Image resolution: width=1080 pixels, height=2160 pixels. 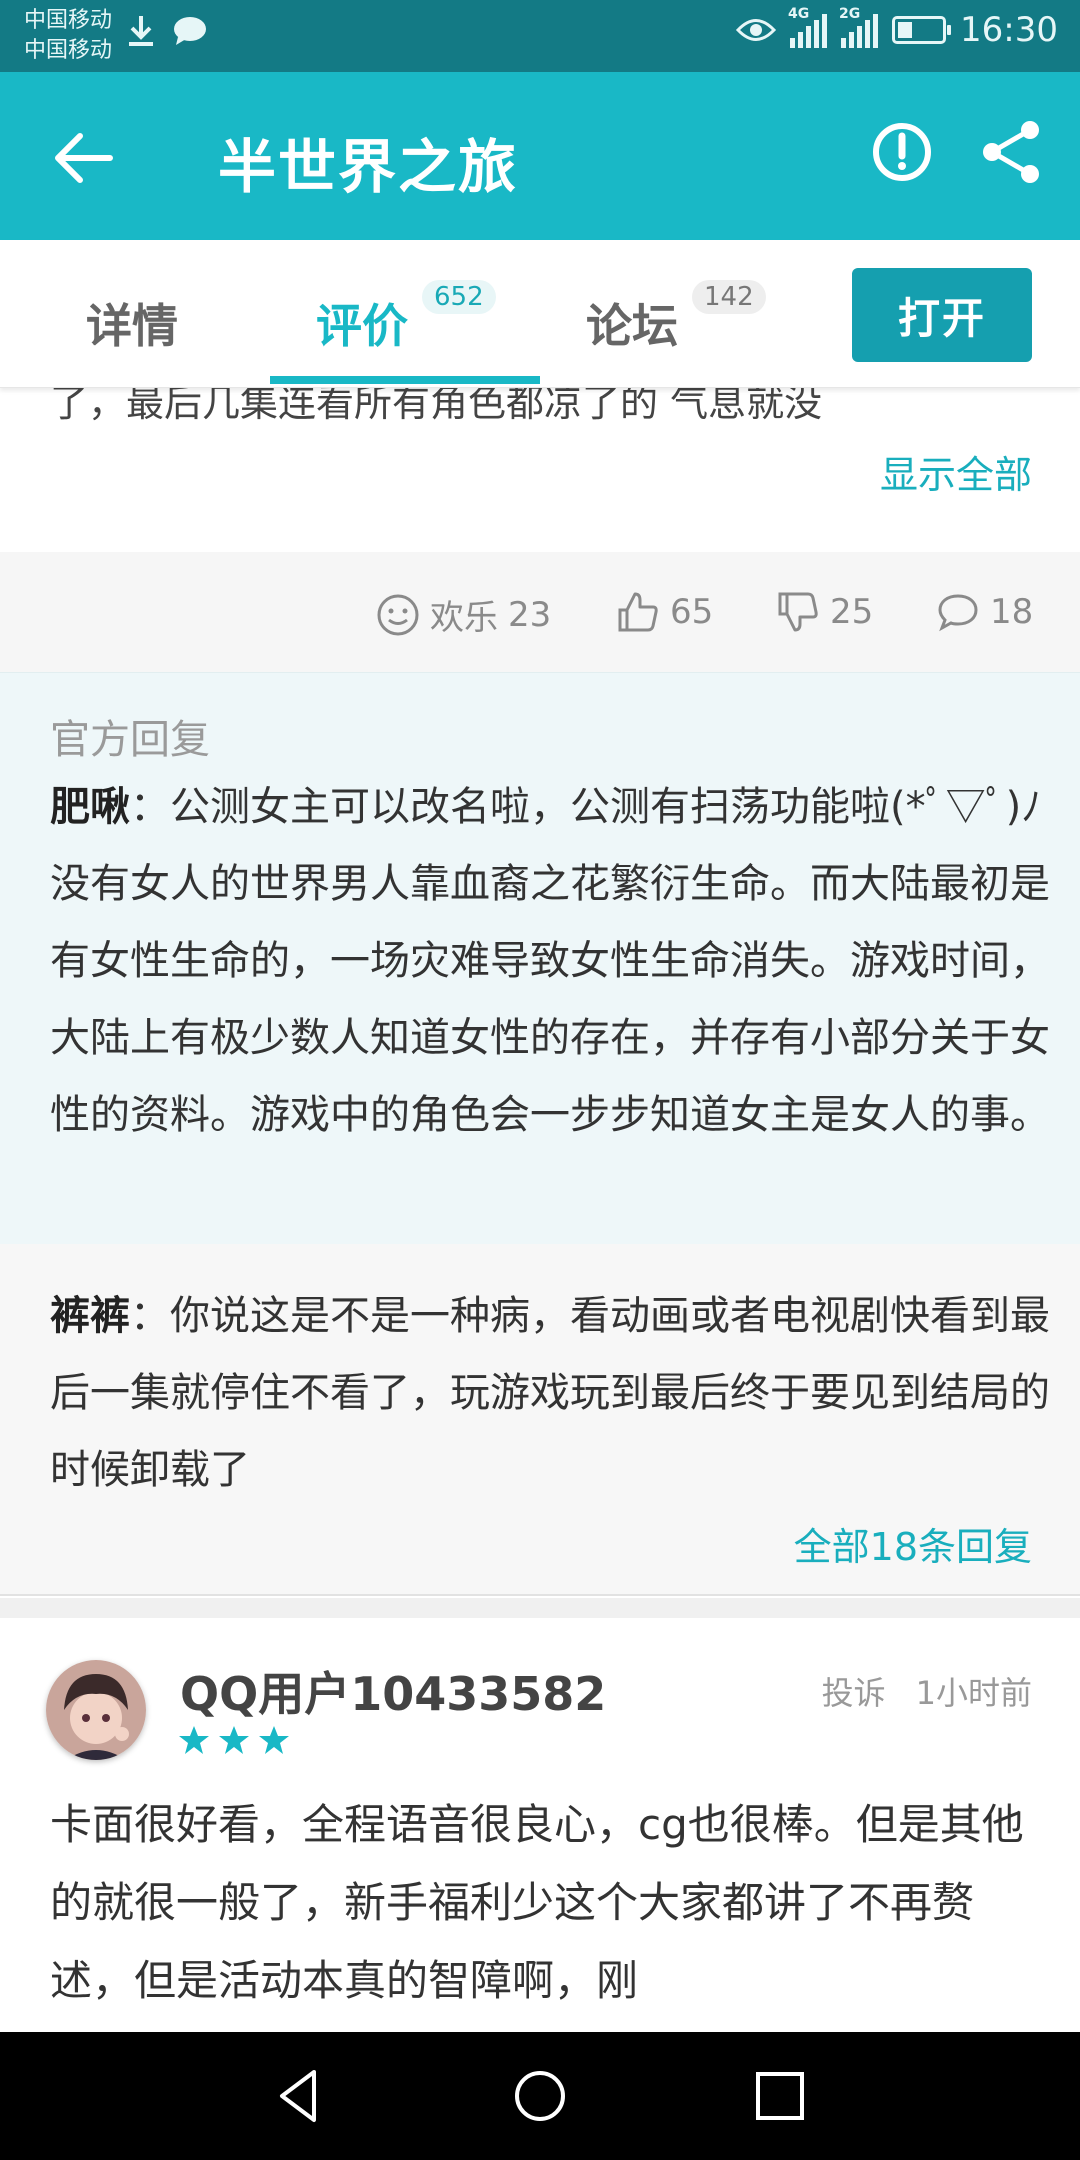 I want to click on nav-back-icon, so click(x=300, y=2096).